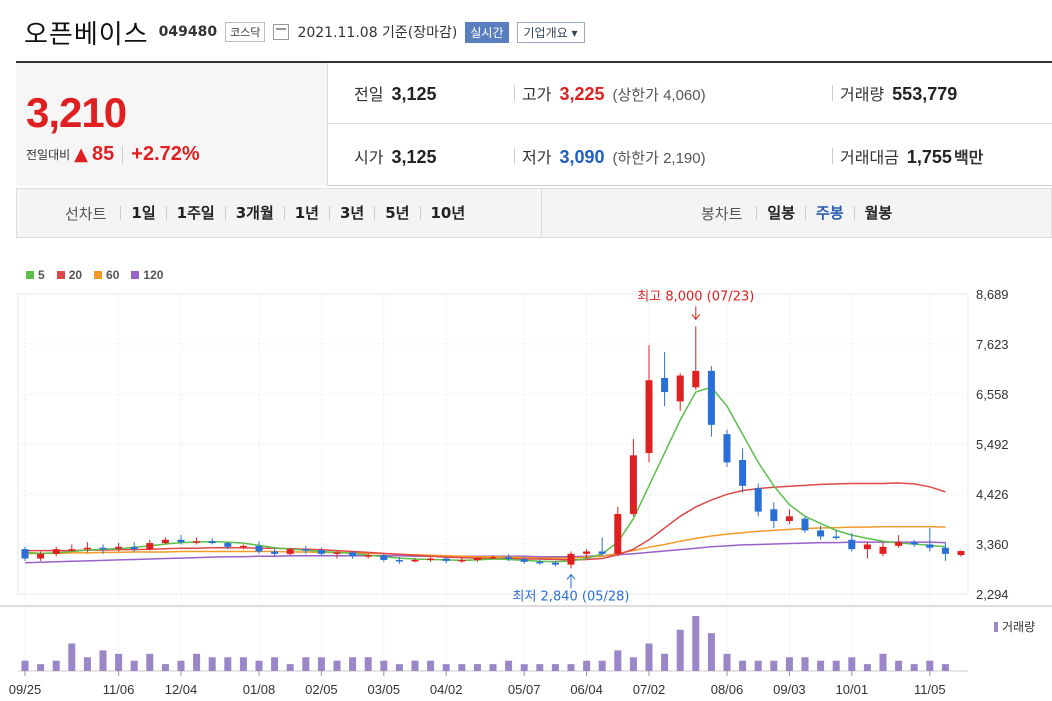 This screenshot has height=701, width=1052. I want to click on y-tick-label: 8,689, so click(992, 294).